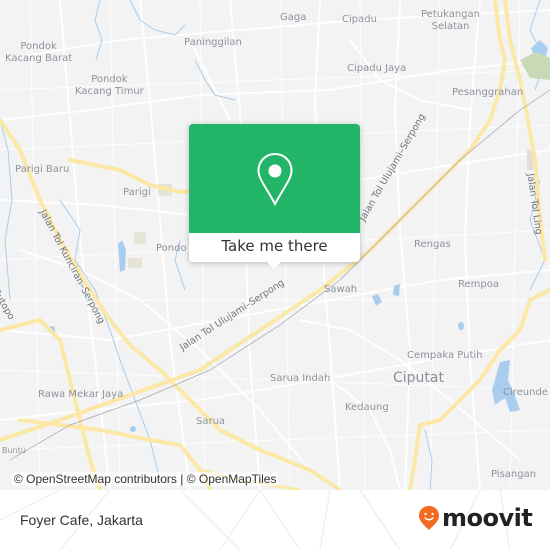  I want to click on popup-pointer, so click(274, 265).